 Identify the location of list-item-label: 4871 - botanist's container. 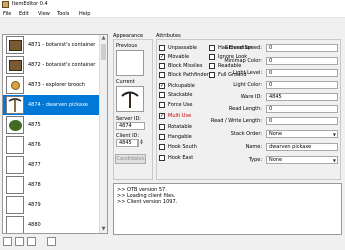
(62, 45).